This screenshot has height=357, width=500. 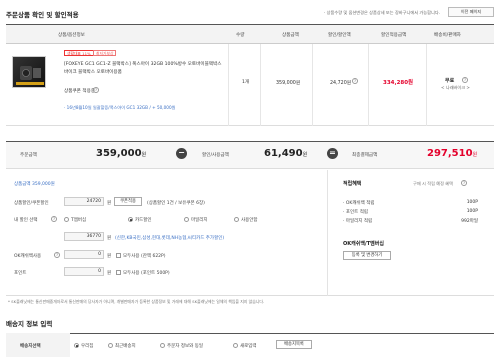 What do you see at coordinates (66, 219) in the screenshot?
I see `tmembership-radio` at bounding box center [66, 219].